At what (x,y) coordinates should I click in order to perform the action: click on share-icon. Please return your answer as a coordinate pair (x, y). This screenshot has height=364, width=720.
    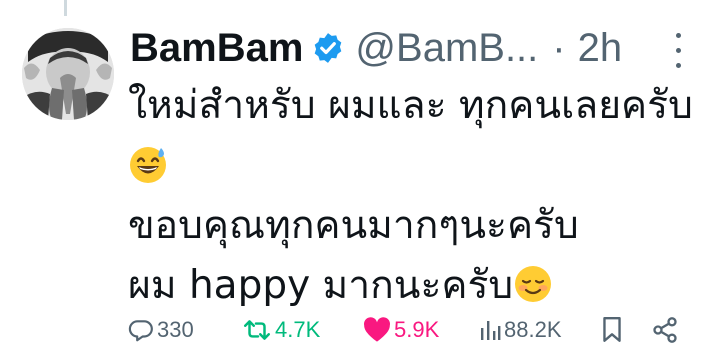
    Looking at the image, I should click on (665, 330).